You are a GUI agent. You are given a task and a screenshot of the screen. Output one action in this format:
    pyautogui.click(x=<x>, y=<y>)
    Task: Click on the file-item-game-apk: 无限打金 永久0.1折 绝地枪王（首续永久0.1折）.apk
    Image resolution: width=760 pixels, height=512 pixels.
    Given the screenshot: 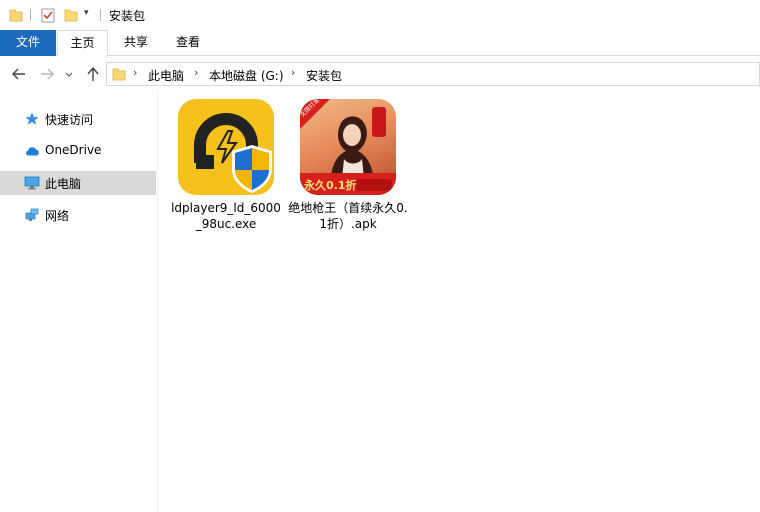 What is the action you would take?
    pyautogui.click(x=348, y=165)
    